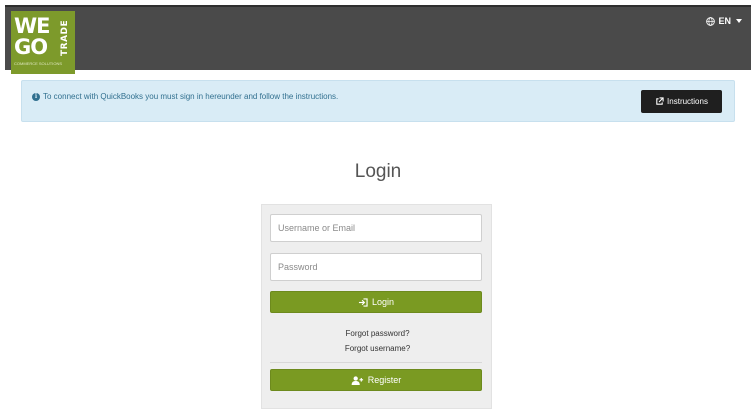  I want to click on language-label: EN, so click(724, 21).